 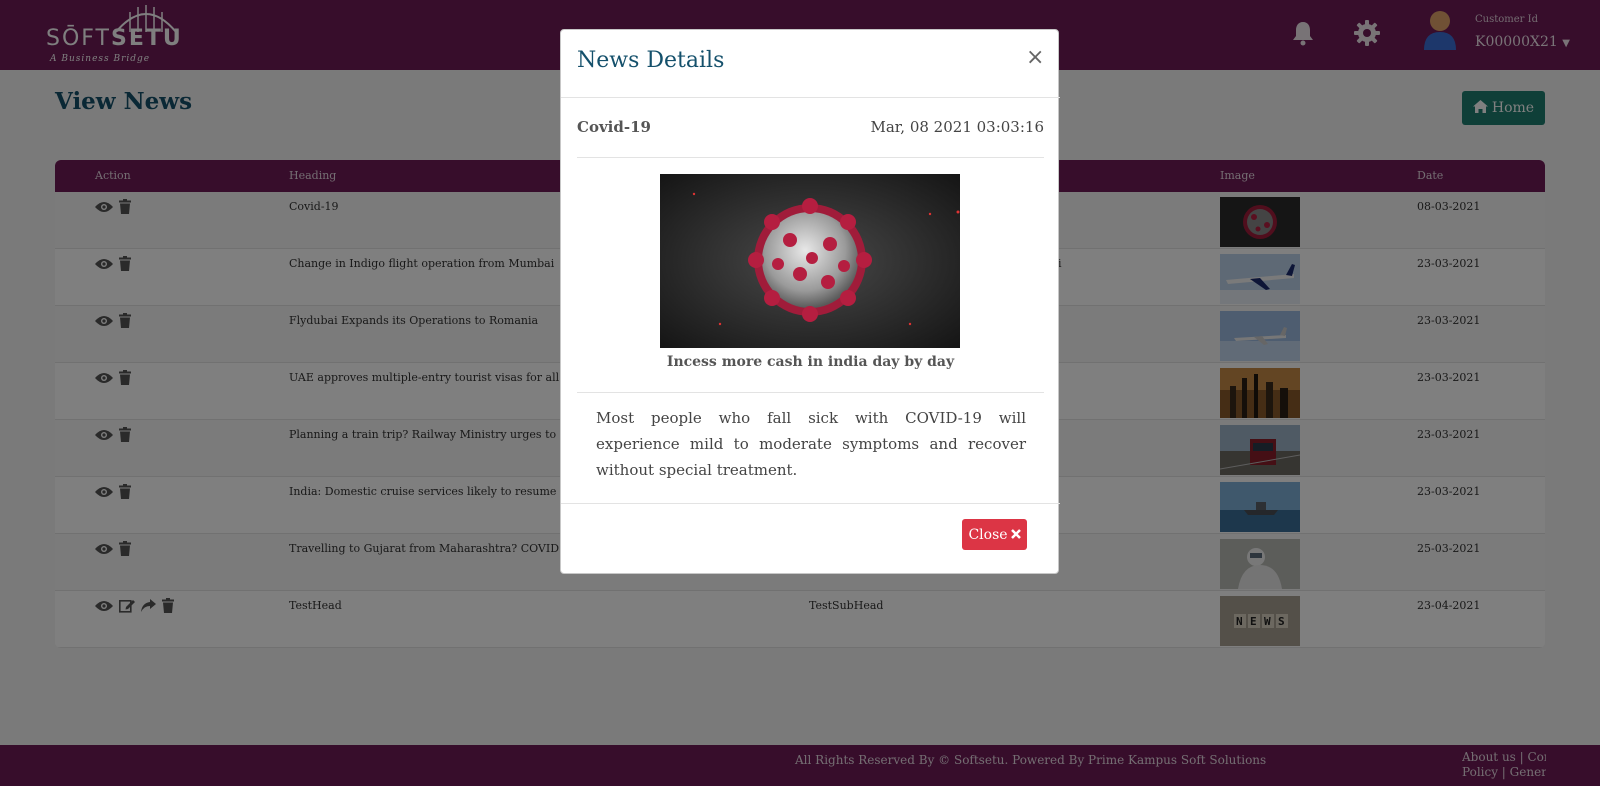 What do you see at coordinates (1035, 57) in the screenshot?
I see `close-icon: ×` at bounding box center [1035, 57].